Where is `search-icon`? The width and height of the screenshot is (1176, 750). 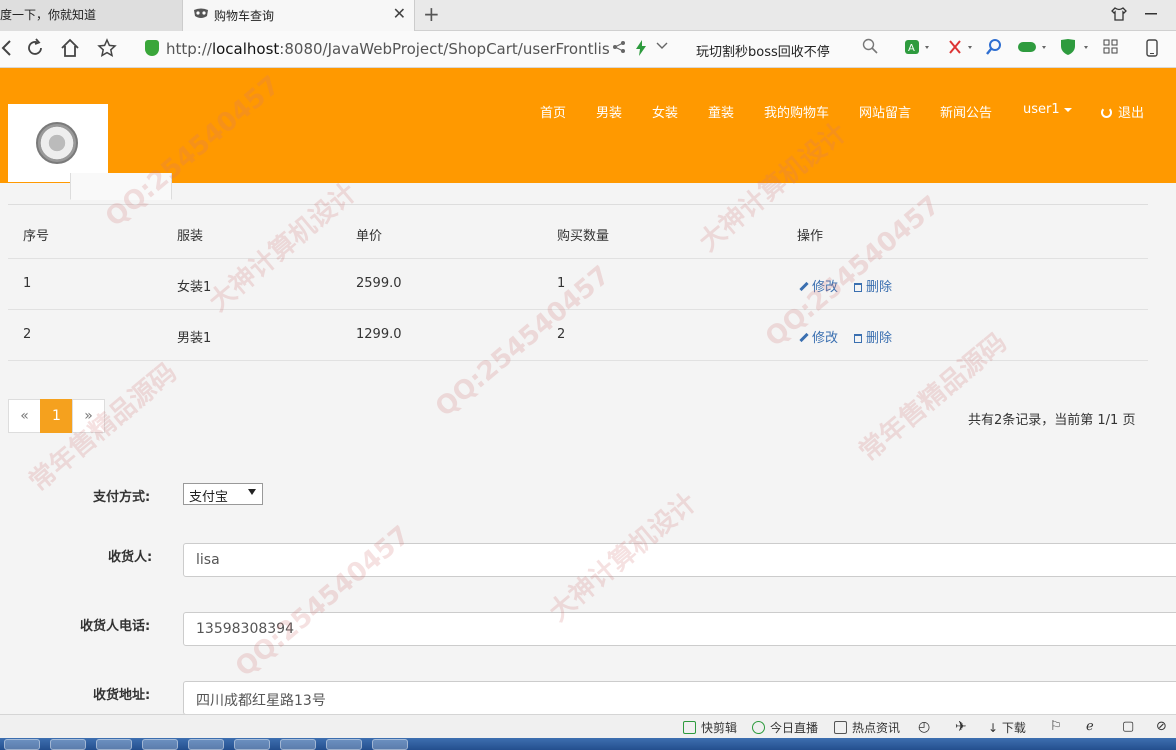
search-icon is located at coordinates (870, 48).